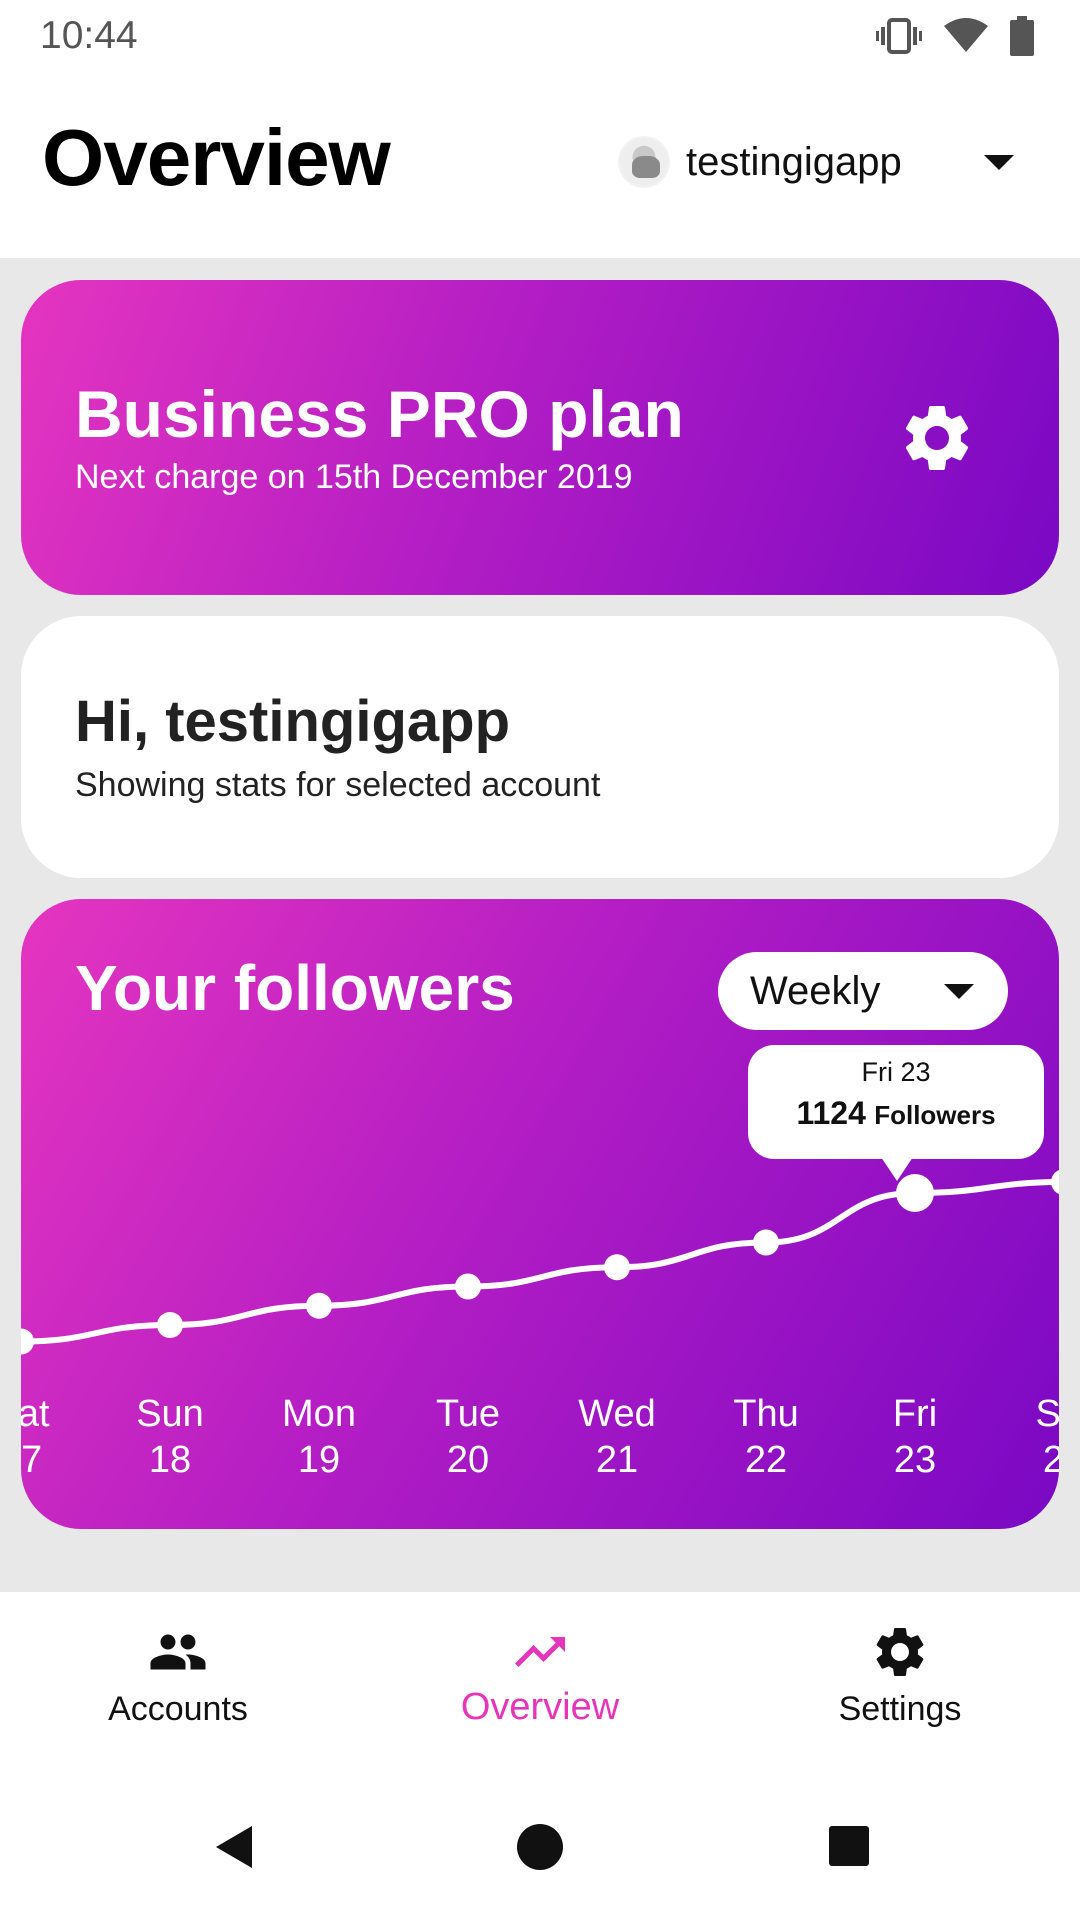 This screenshot has width=1080, height=1920. I want to click on trending-up-icon, so click(540, 1652).